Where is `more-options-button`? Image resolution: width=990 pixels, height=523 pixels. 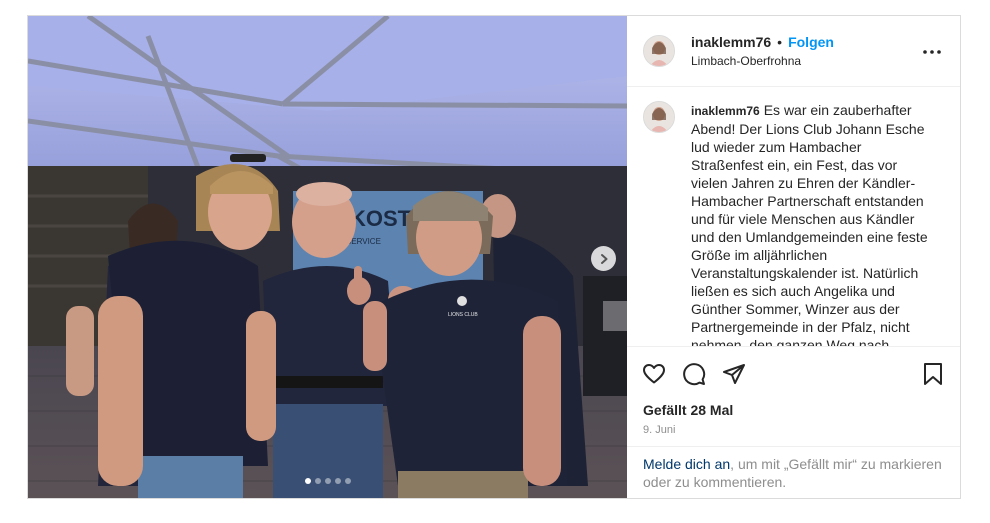
more-options-button is located at coordinates (932, 52).